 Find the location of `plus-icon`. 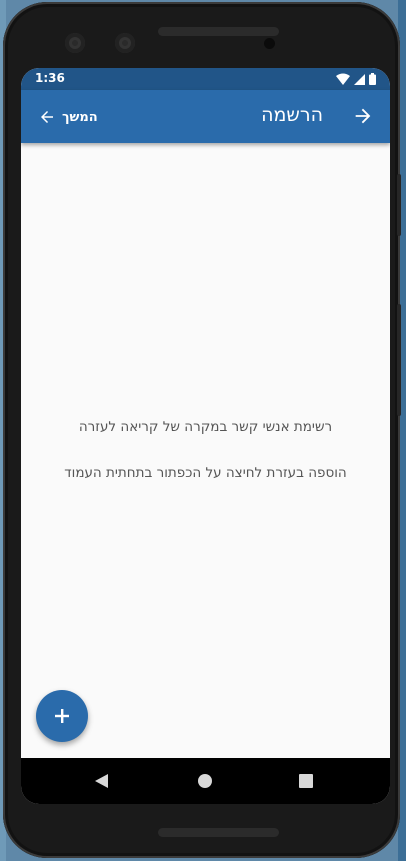

plus-icon is located at coordinates (62, 716).